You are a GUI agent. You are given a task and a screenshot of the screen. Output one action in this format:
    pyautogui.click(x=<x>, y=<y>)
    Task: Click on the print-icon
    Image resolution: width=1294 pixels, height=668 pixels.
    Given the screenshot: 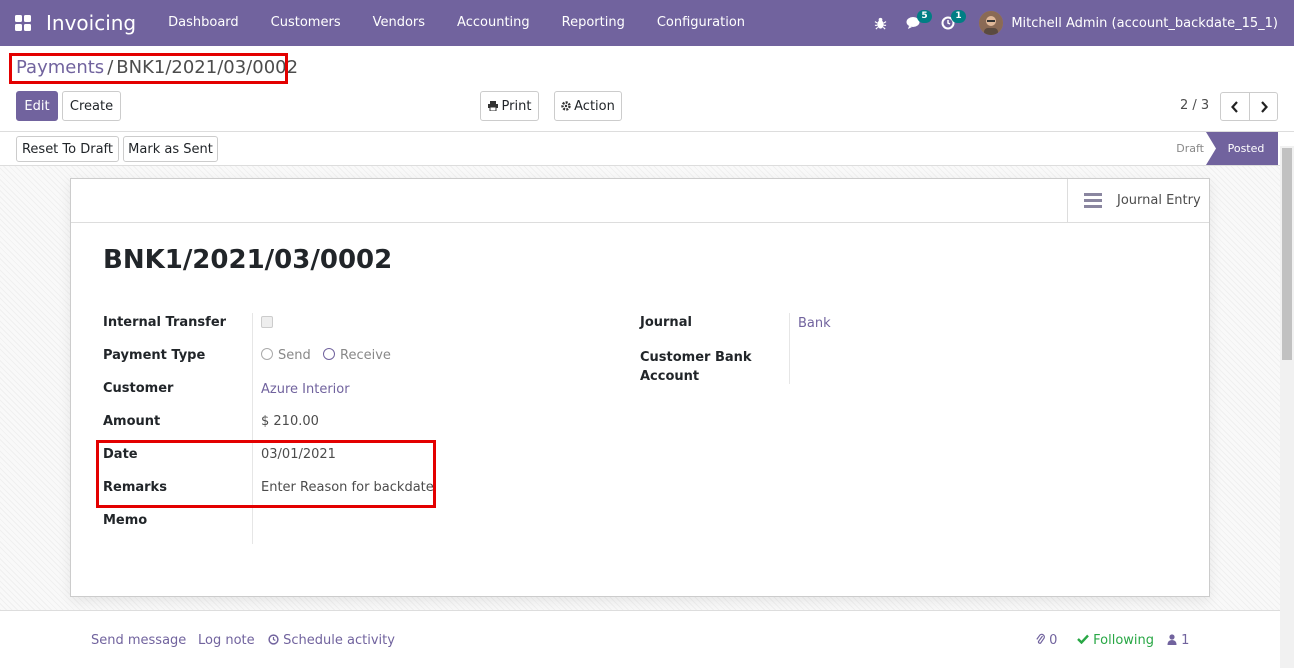 What is the action you would take?
    pyautogui.click(x=492, y=106)
    